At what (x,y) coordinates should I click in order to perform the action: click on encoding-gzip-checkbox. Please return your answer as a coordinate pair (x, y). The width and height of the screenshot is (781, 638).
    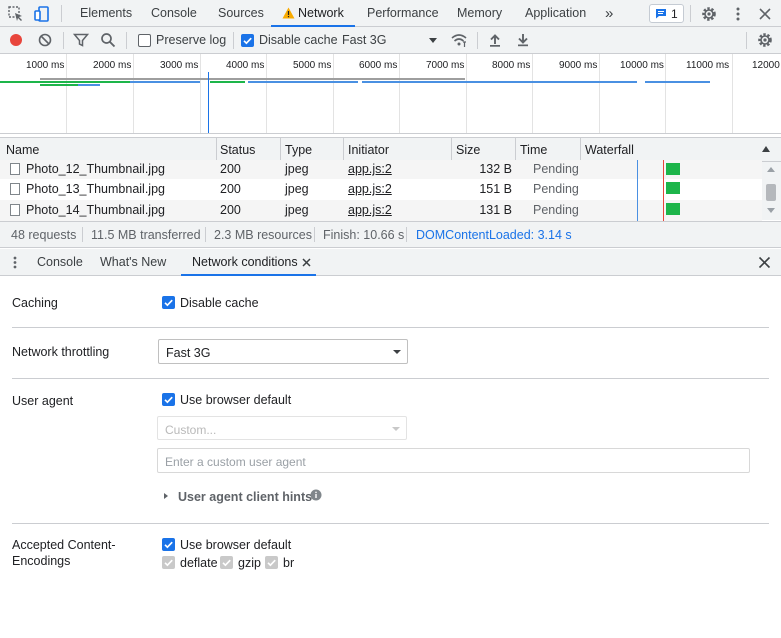
    Looking at the image, I should click on (226, 562).